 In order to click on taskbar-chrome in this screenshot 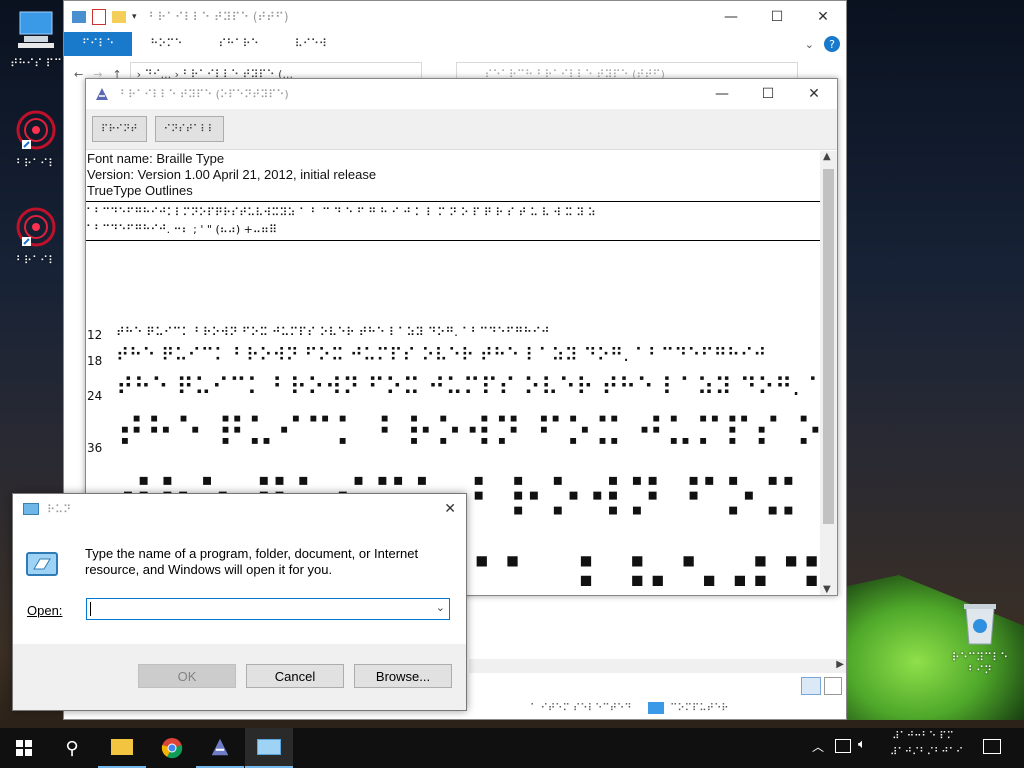, I will do `click(172, 748)`.